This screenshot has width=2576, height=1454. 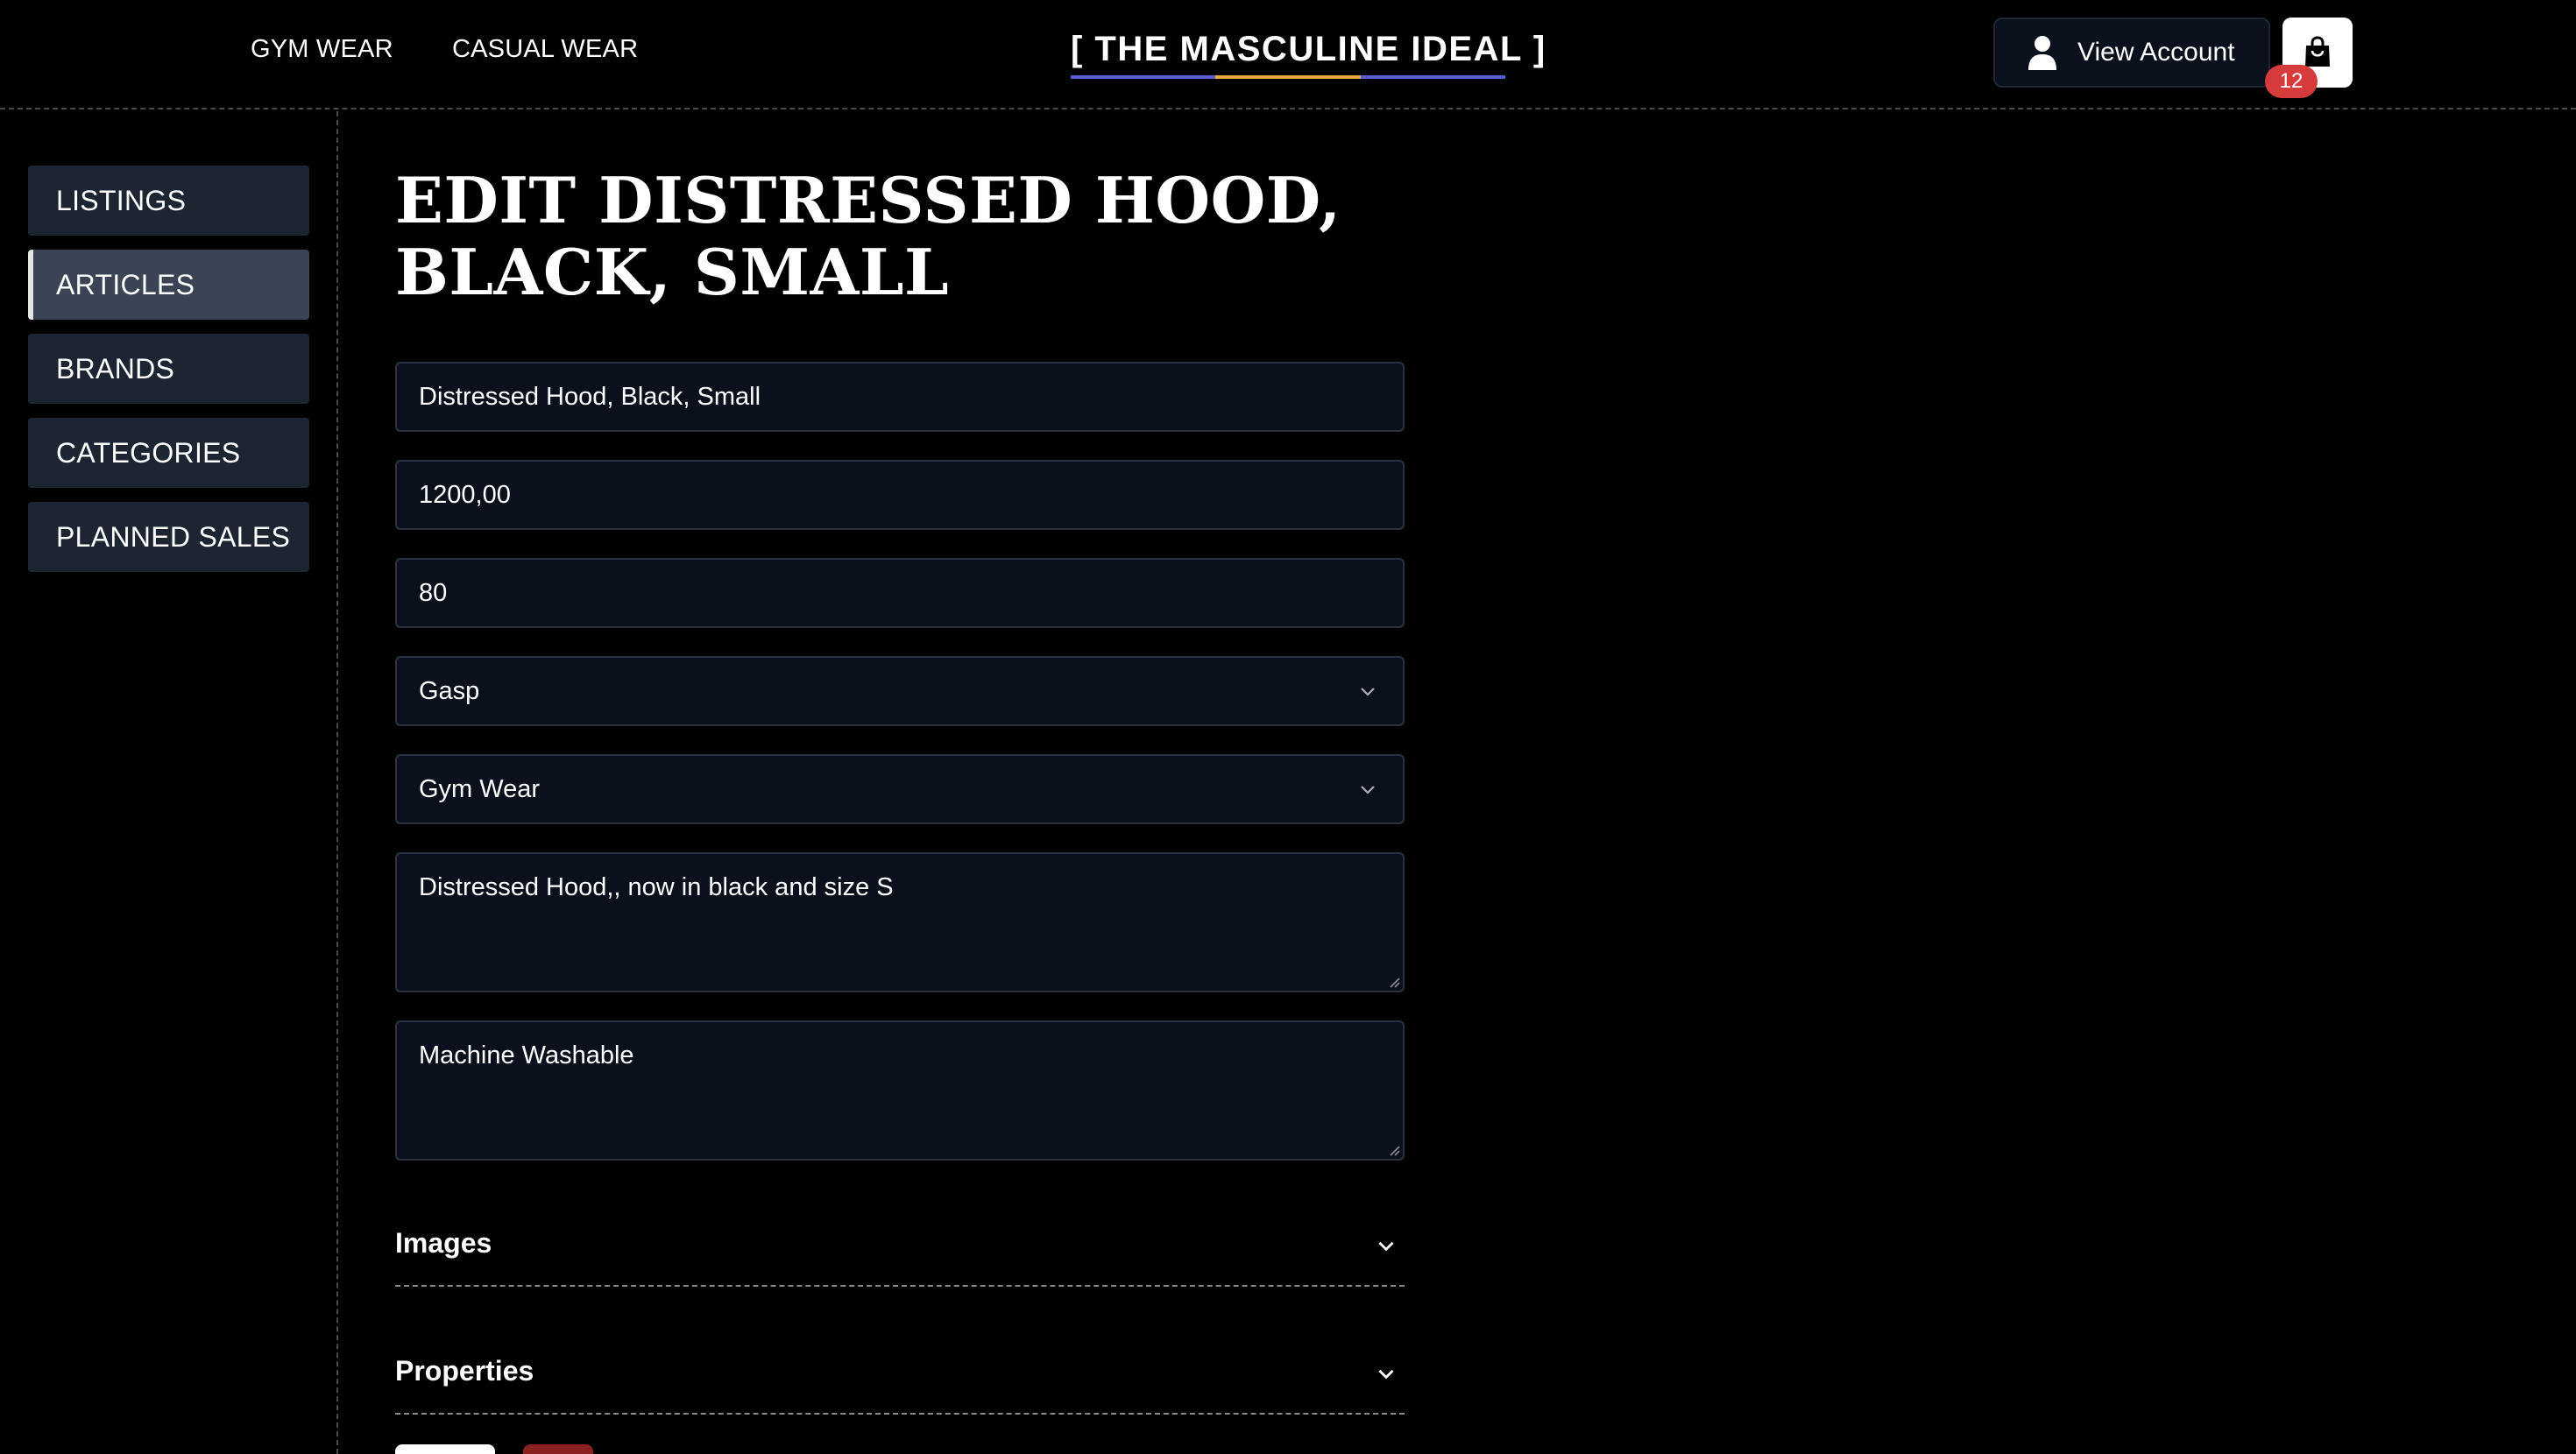 I want to click on images-section-title: Images, so click(x=443, y=1243).